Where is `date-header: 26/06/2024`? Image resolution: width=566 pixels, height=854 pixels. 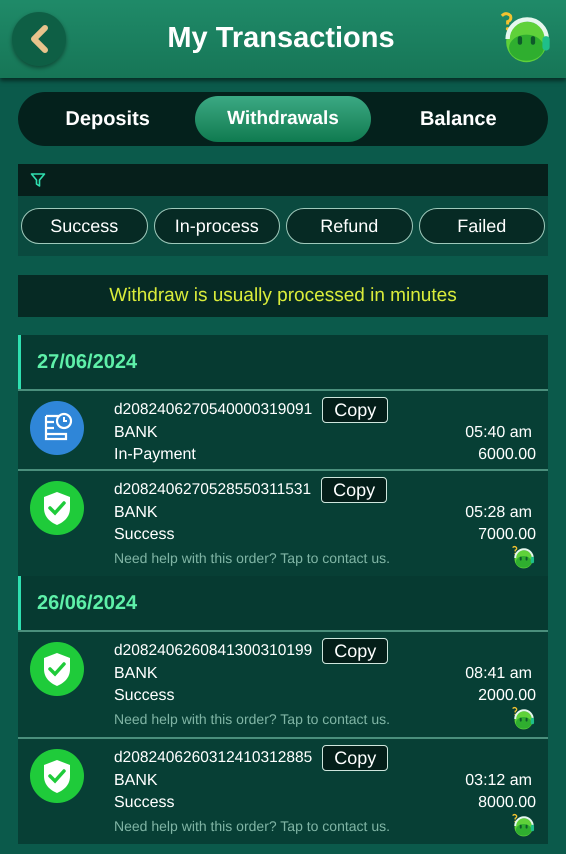
date-header: 26/06/2024 is located at coordinates (283, 603).